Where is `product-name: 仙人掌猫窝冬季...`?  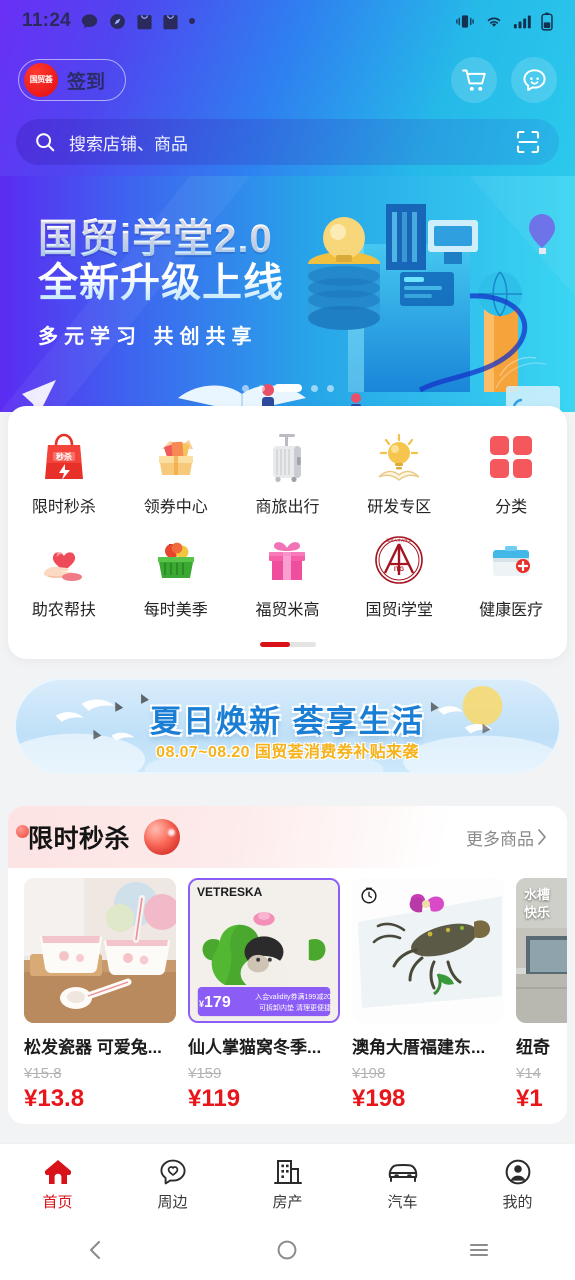 product-name: 仙人掌猫窝冬季... is located at coordinates (255, 1047).